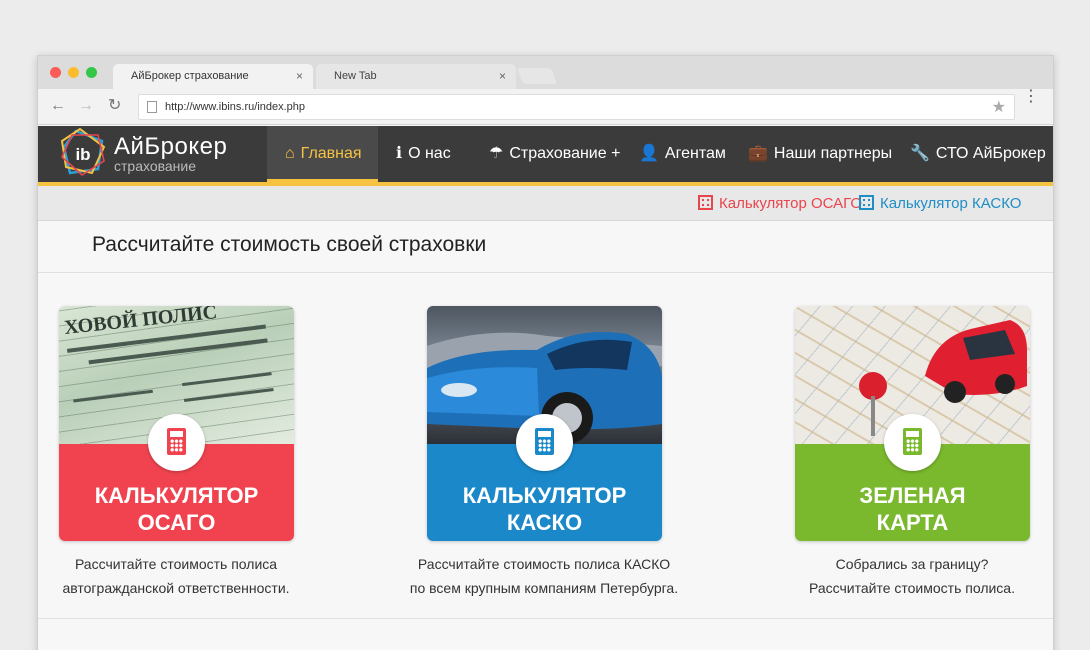 This screenshot has height=650, width=1090. Describe the element at coordinates (429, 153) in the screenshot. I see `nav-label: О нас` at that location.